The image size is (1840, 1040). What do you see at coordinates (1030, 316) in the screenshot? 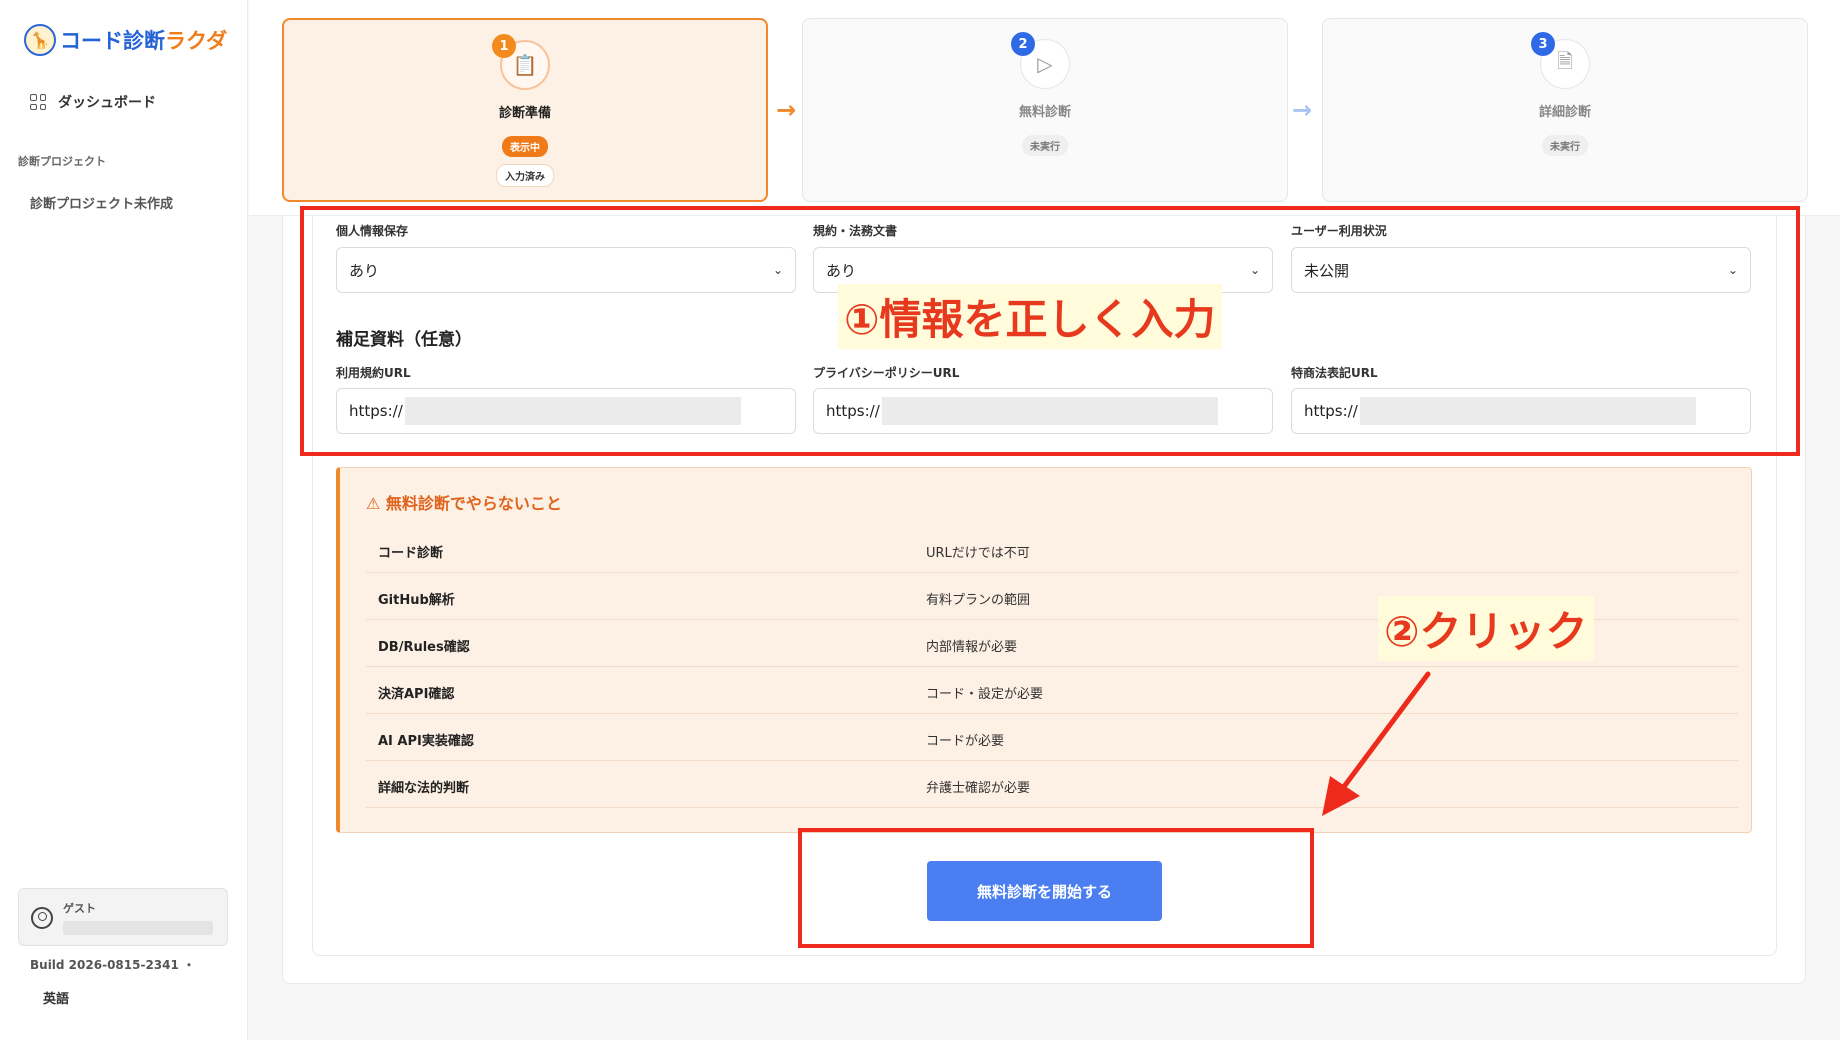
I see `annotation-step1-label: ①情報を正しく入力` at bounding box center [1030, 316].